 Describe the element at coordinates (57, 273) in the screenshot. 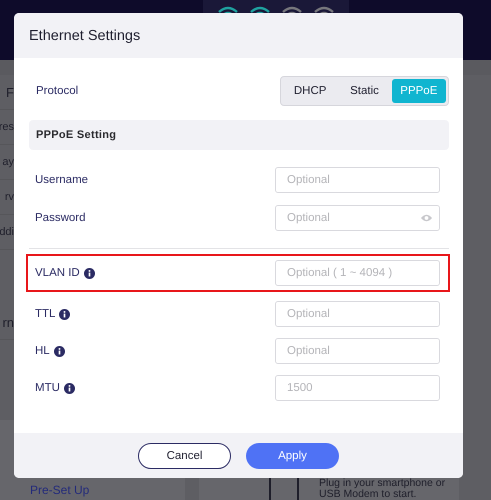

I see `field-label: VLAN ID` at that location.